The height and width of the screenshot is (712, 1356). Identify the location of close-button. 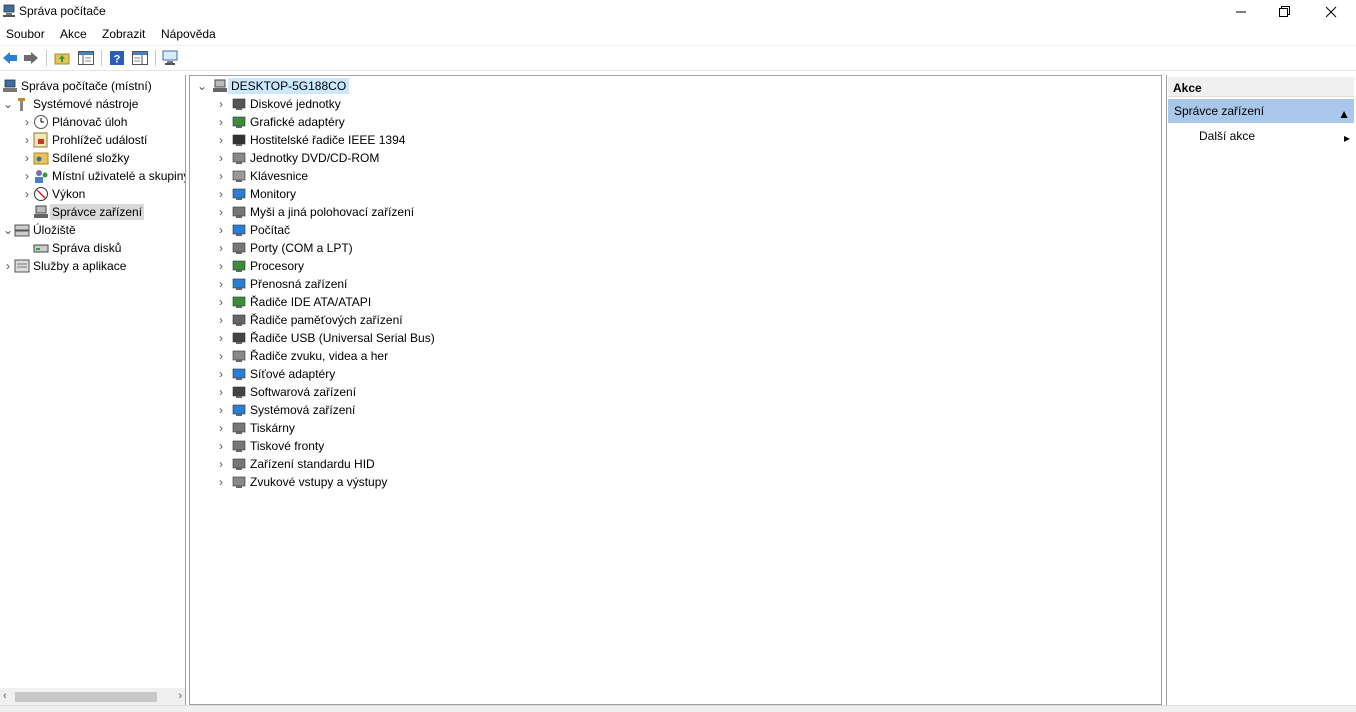
(1331, 12).